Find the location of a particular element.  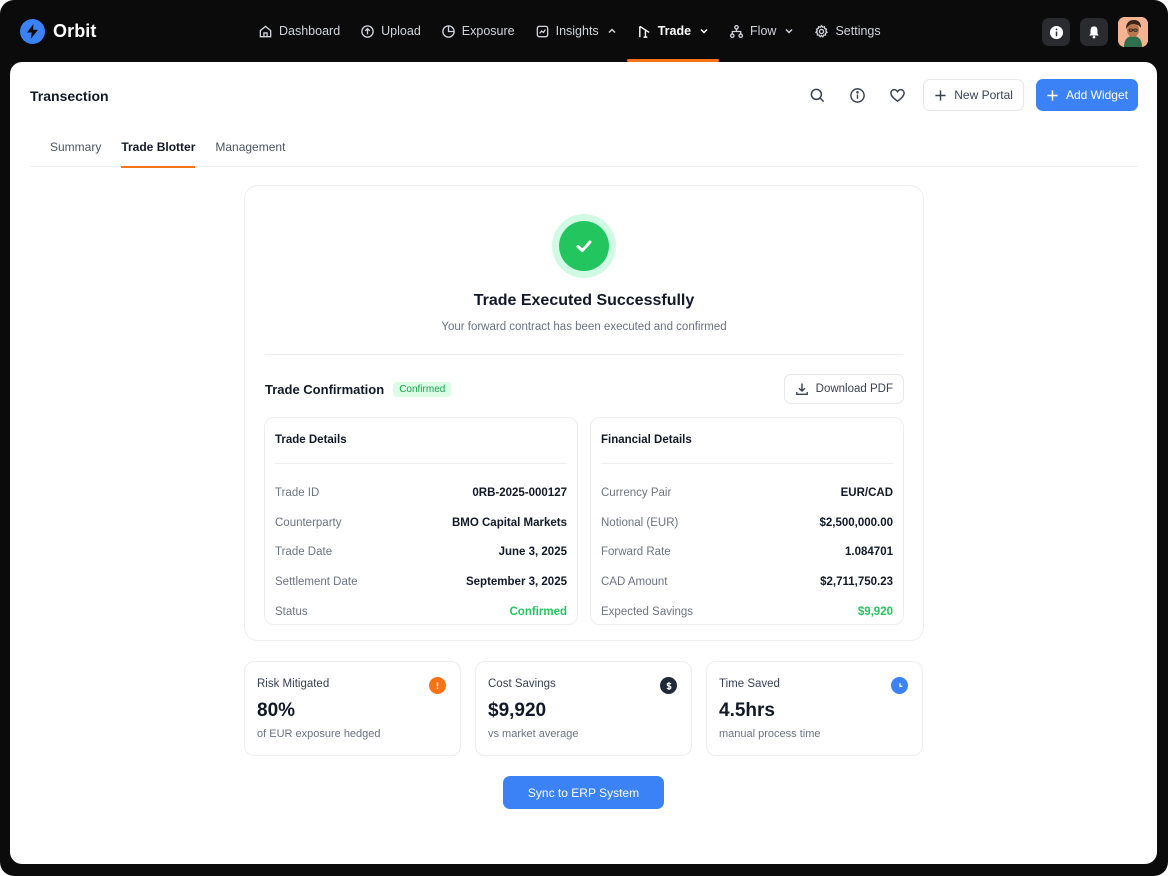

nav-item-settings: Settings is located at coordinates (847, 31).